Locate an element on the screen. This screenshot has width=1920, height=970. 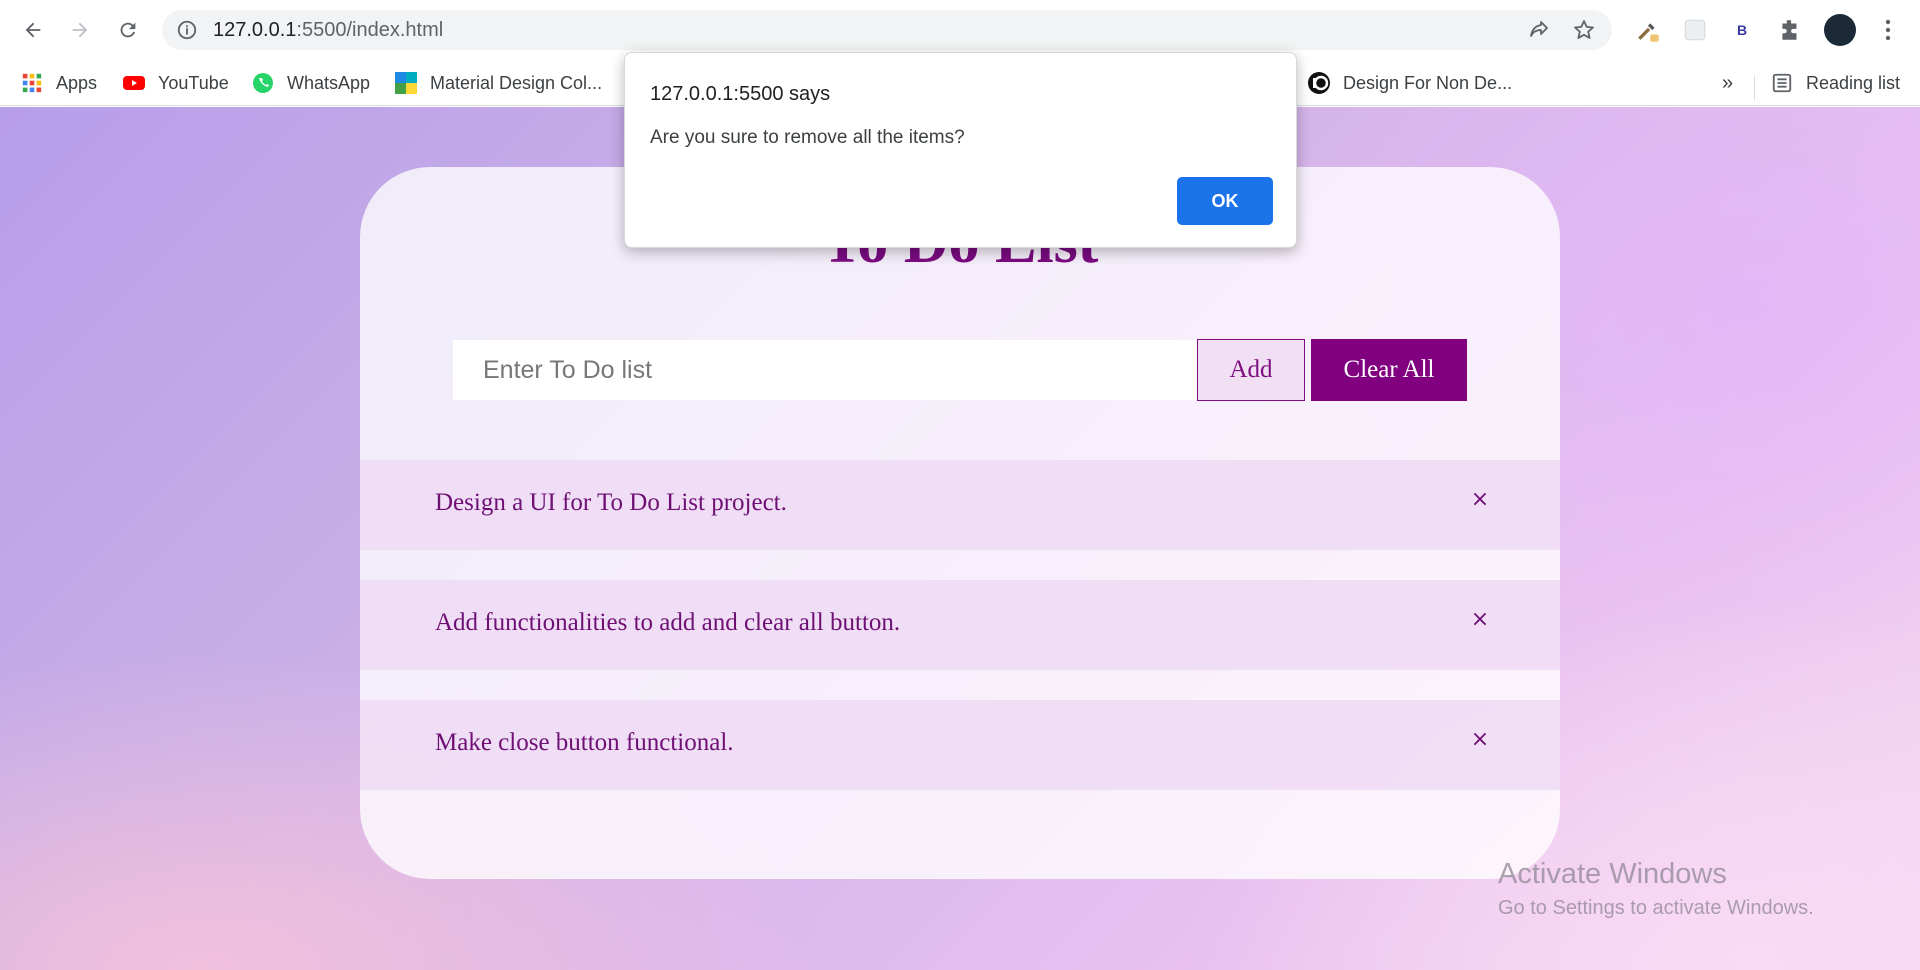
youtube-icon is located at coordinates (134, 83).